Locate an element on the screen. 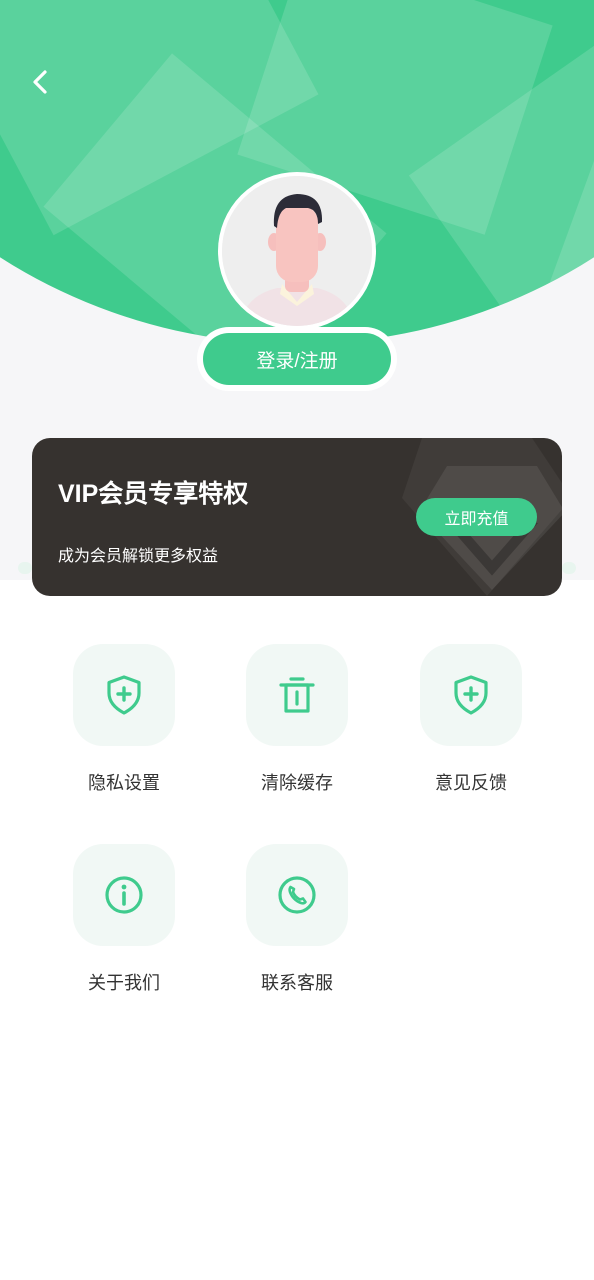 Image resolution: width=594 pixels, height=1280 pixels. chevron-left-icon is located at coordinates (40, 82).